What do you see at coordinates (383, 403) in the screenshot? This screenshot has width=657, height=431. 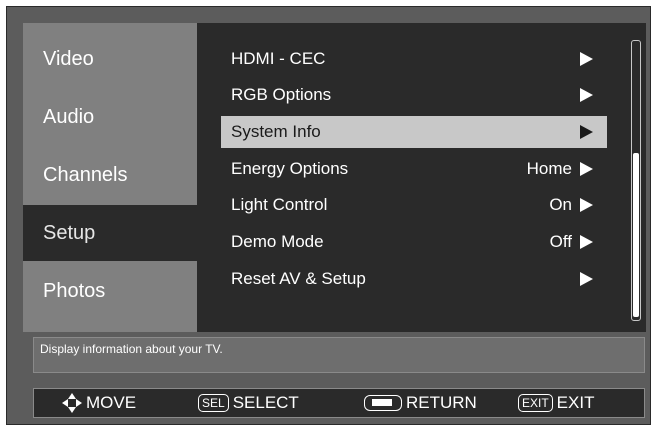 I see `return-icon` at bounding box center [383, 403].